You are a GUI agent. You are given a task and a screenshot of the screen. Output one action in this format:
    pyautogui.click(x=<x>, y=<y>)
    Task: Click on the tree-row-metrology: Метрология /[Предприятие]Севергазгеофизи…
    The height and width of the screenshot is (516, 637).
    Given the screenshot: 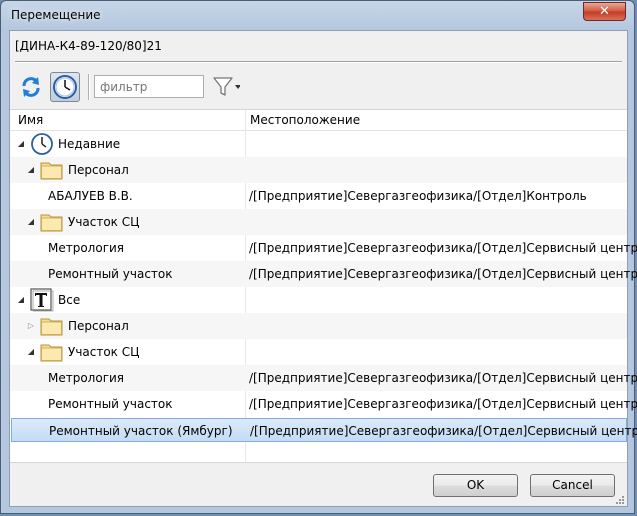 What is the action you would take?
    pyautogui.click(x=323, y=248)
    